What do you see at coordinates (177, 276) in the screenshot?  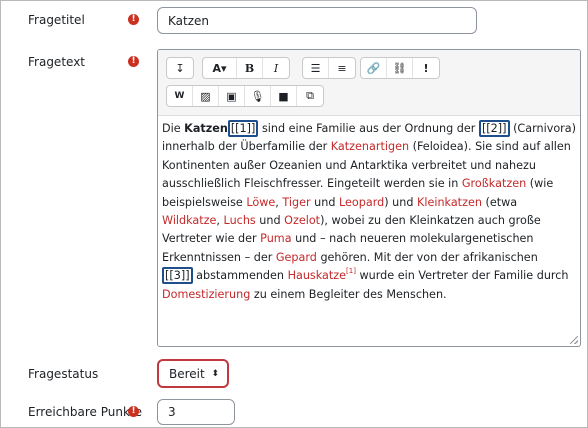 I see `gap-marker-3: [[3]]` at bounding box center [177, 276].